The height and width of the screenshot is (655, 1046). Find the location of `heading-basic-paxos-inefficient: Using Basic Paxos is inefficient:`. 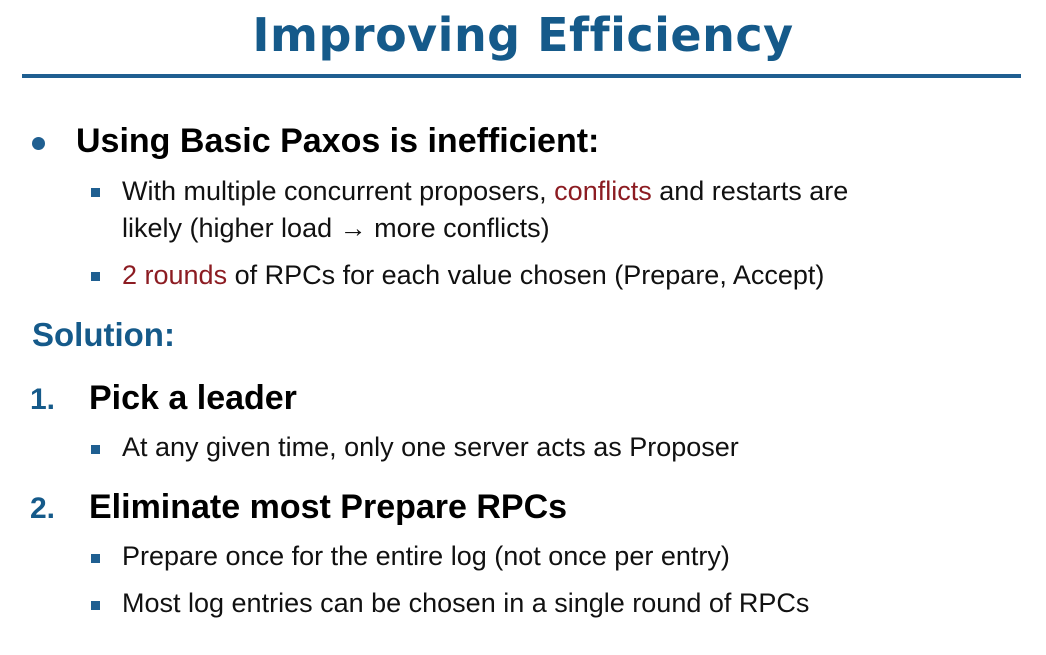

heading-basic-paxos-inefficient: Using Basic Paxos is inefficient: is located at coordinates (338, 141).